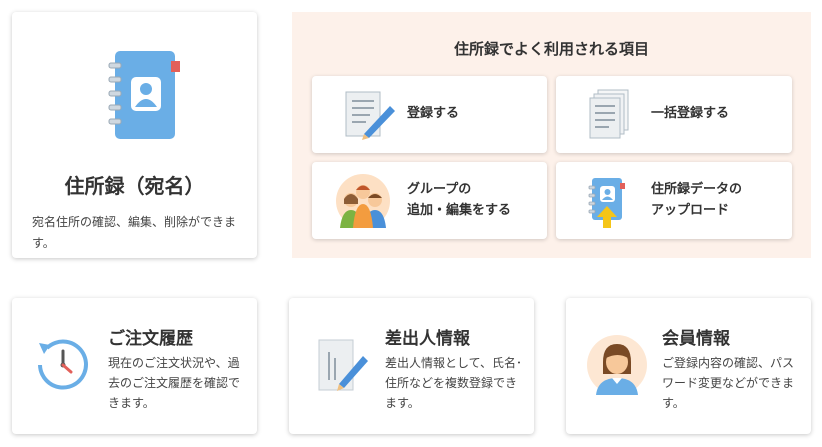 The width and height of the screenshot is (822, 447). What do you see at coordinates (454, 383) in the screenshot?
I see `sender-info-description: 差出人情報として、氏名･住所などを複数登録できます。` at bounding box center [454, 383].